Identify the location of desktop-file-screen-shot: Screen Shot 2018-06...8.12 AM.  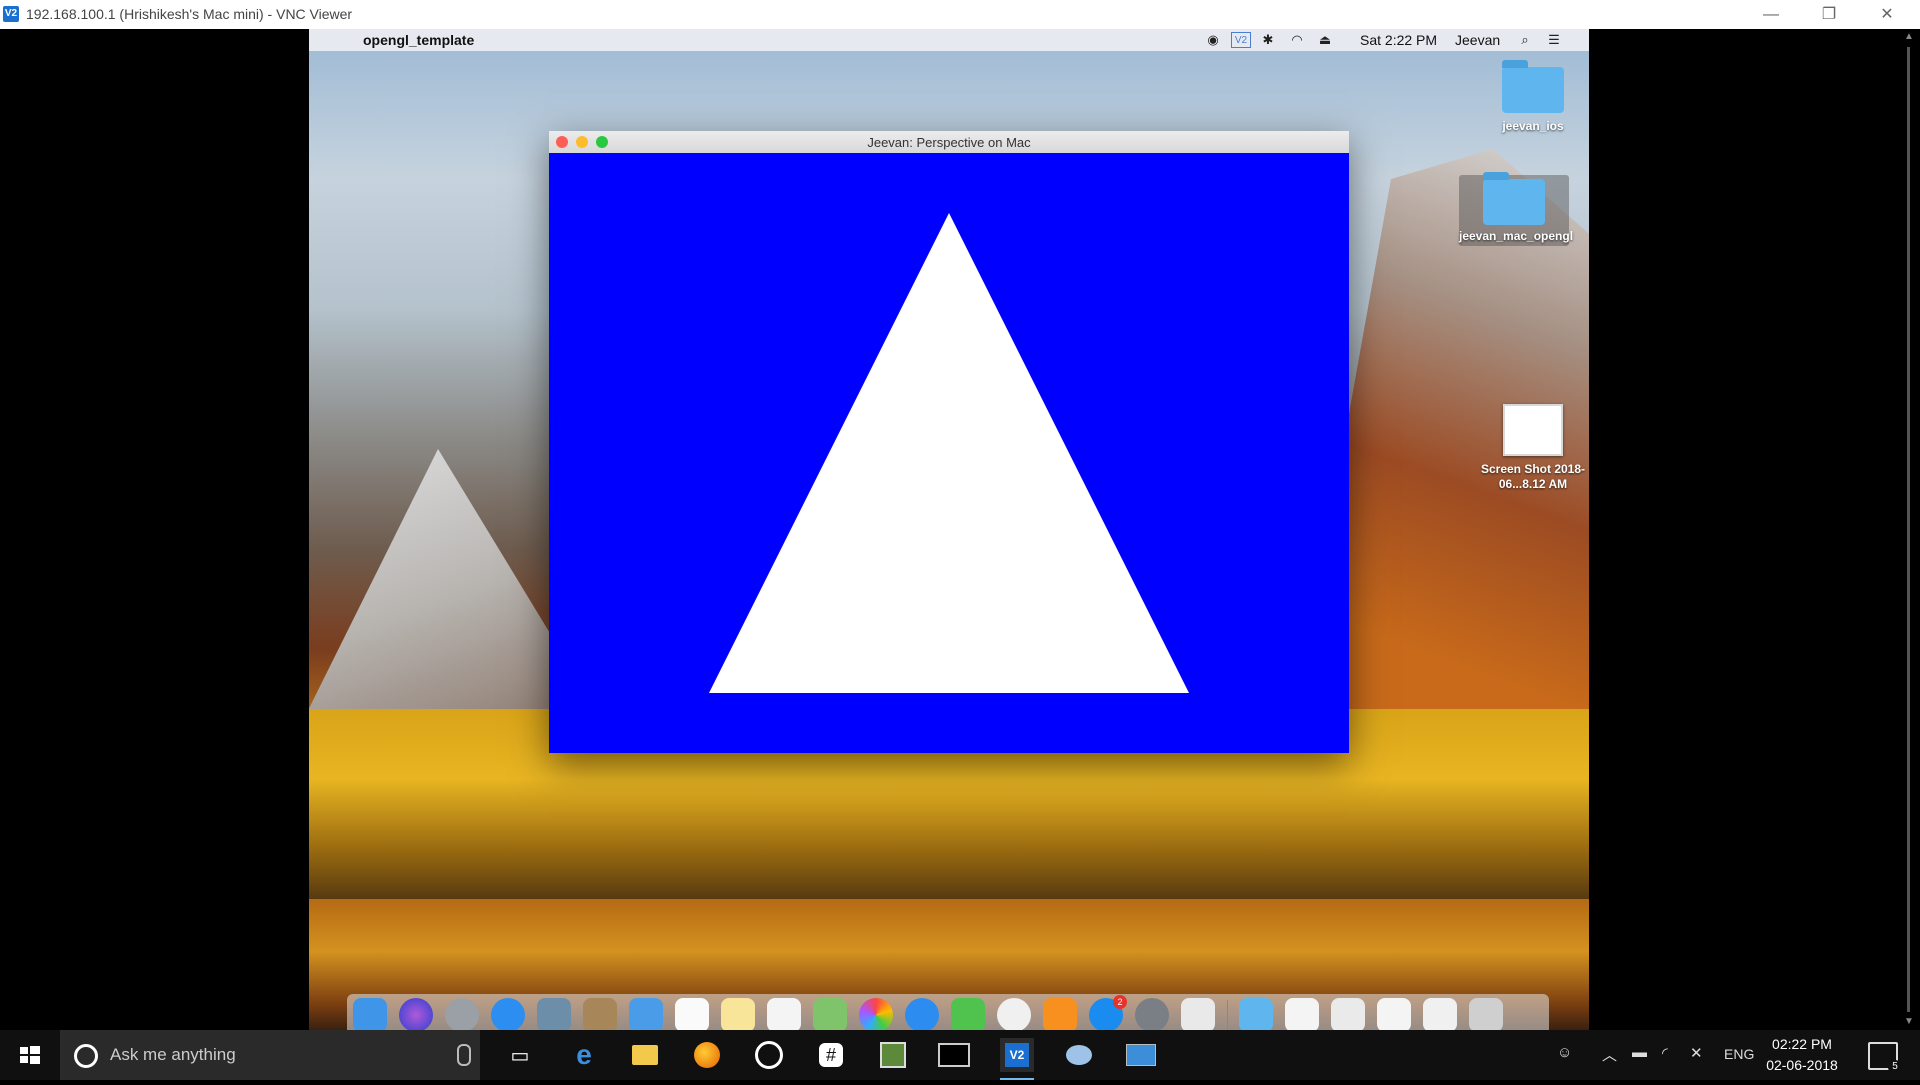
(1533, 448).